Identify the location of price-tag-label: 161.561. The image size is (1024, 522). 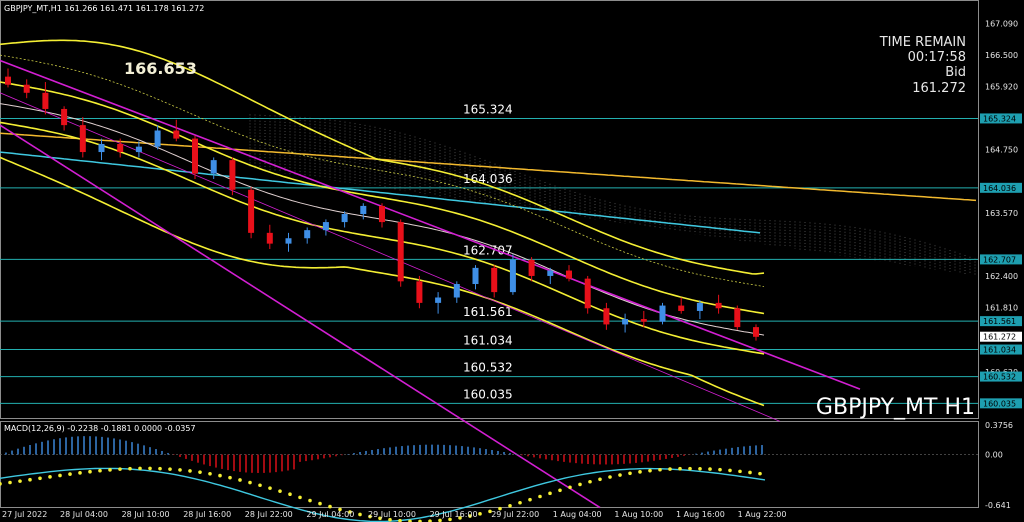
(999, 321).